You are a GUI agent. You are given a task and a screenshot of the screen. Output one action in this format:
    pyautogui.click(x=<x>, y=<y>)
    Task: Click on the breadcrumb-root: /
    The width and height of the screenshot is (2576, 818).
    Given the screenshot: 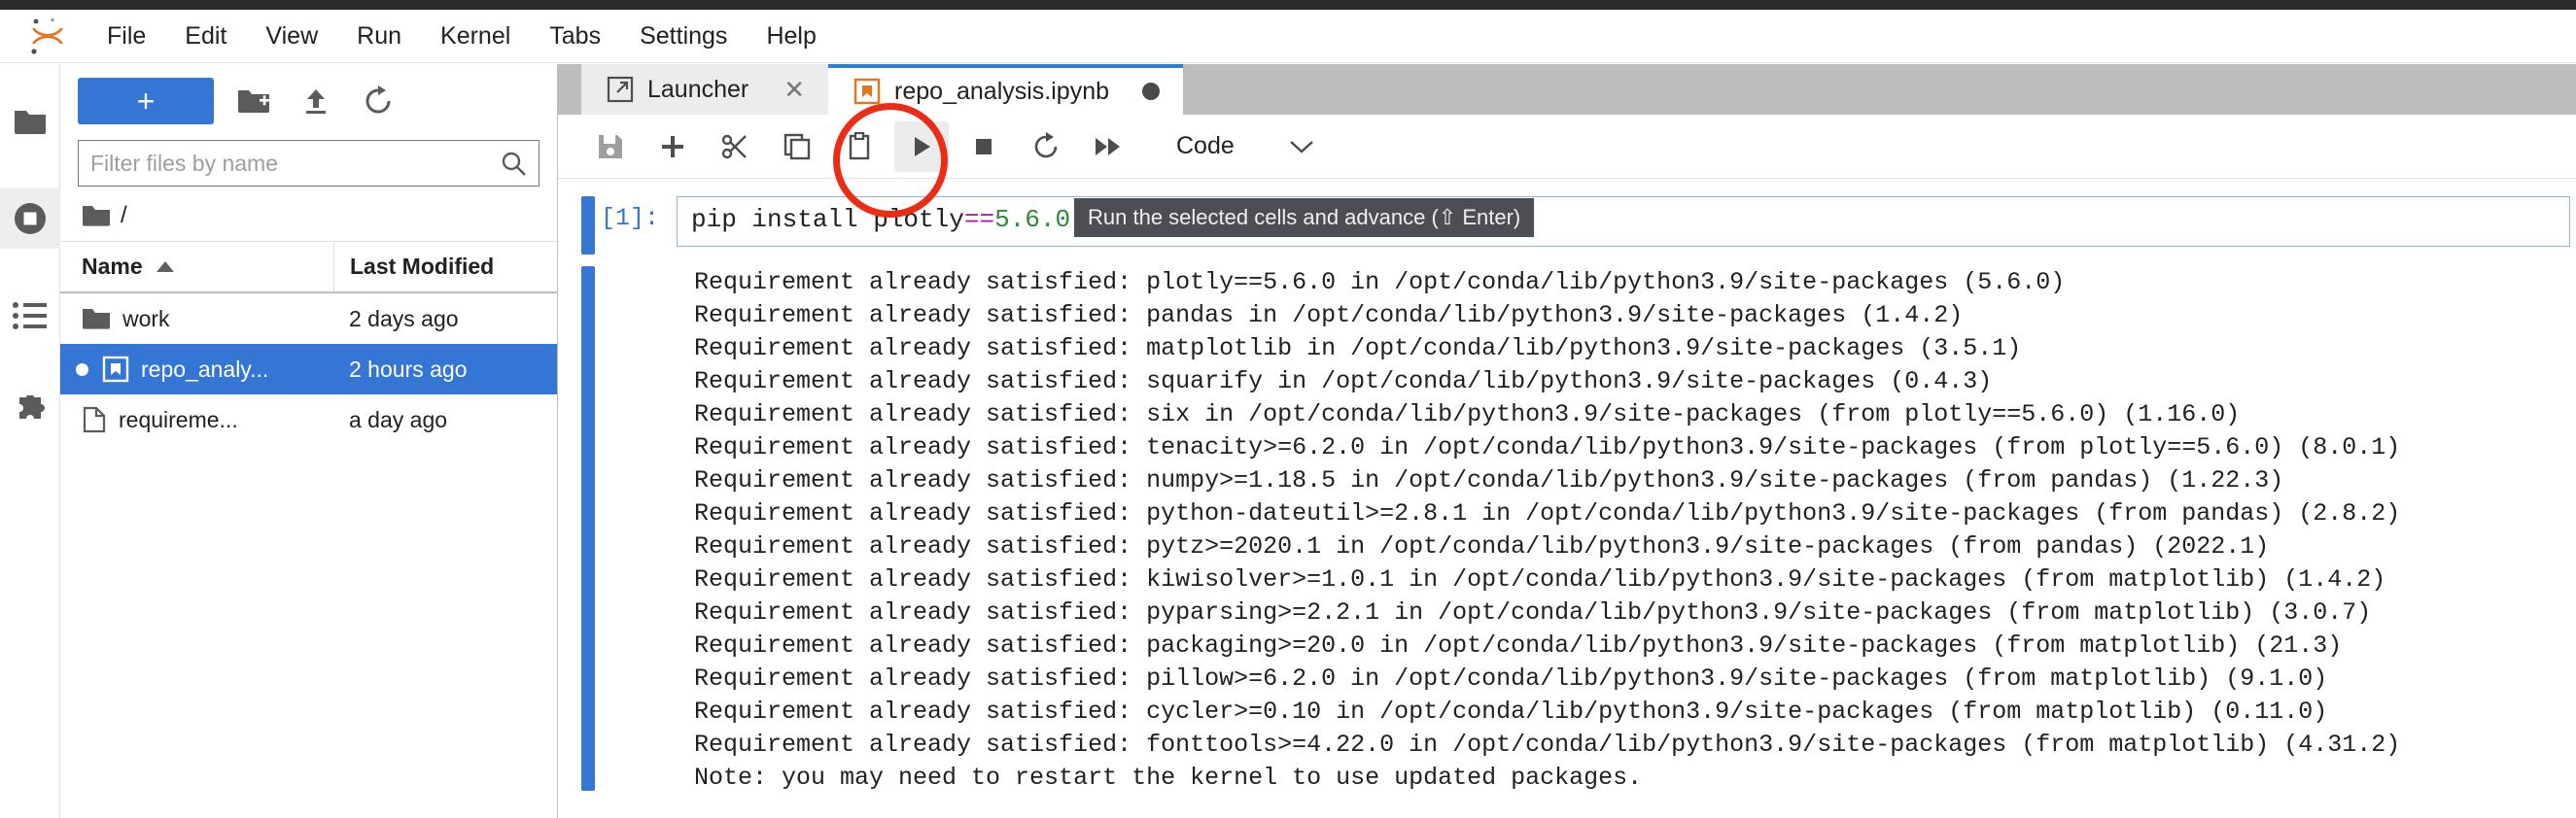 What is the action you would take?
    pyautogui.click(x=124, y=215)
    